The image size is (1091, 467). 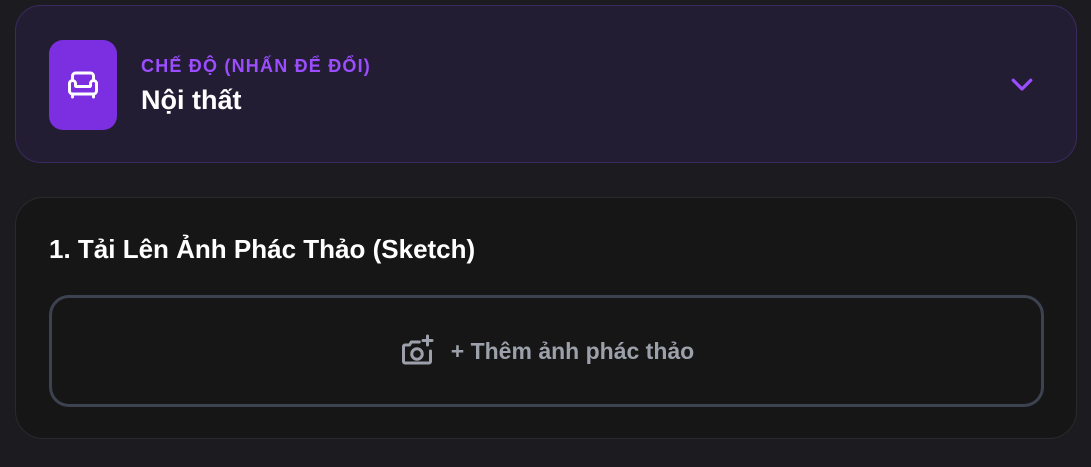 What do you see at coordinates (572, 350) in the screenshot?
I see `add-sketch-label: + Thêm ảnh phác thảo` at bounding box center [572, 350].